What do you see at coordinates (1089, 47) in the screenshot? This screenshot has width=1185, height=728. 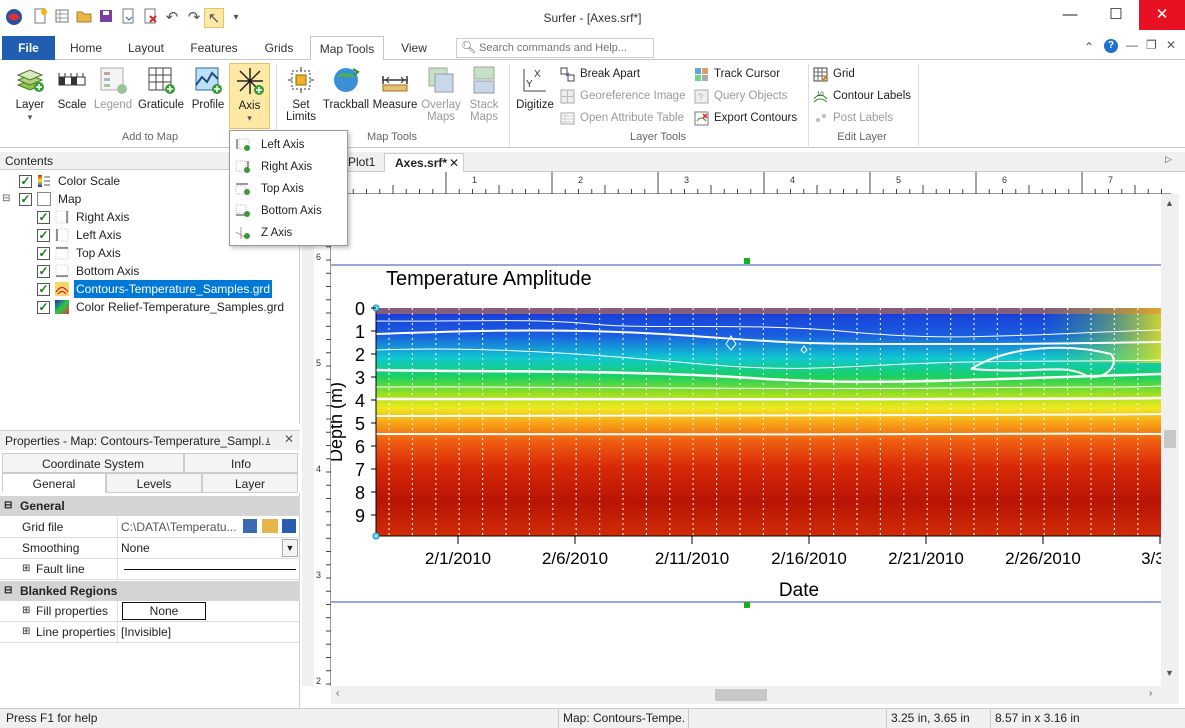 I see `collapse-ribbon-icon: ⌃` at bounding box center [1089, 47].